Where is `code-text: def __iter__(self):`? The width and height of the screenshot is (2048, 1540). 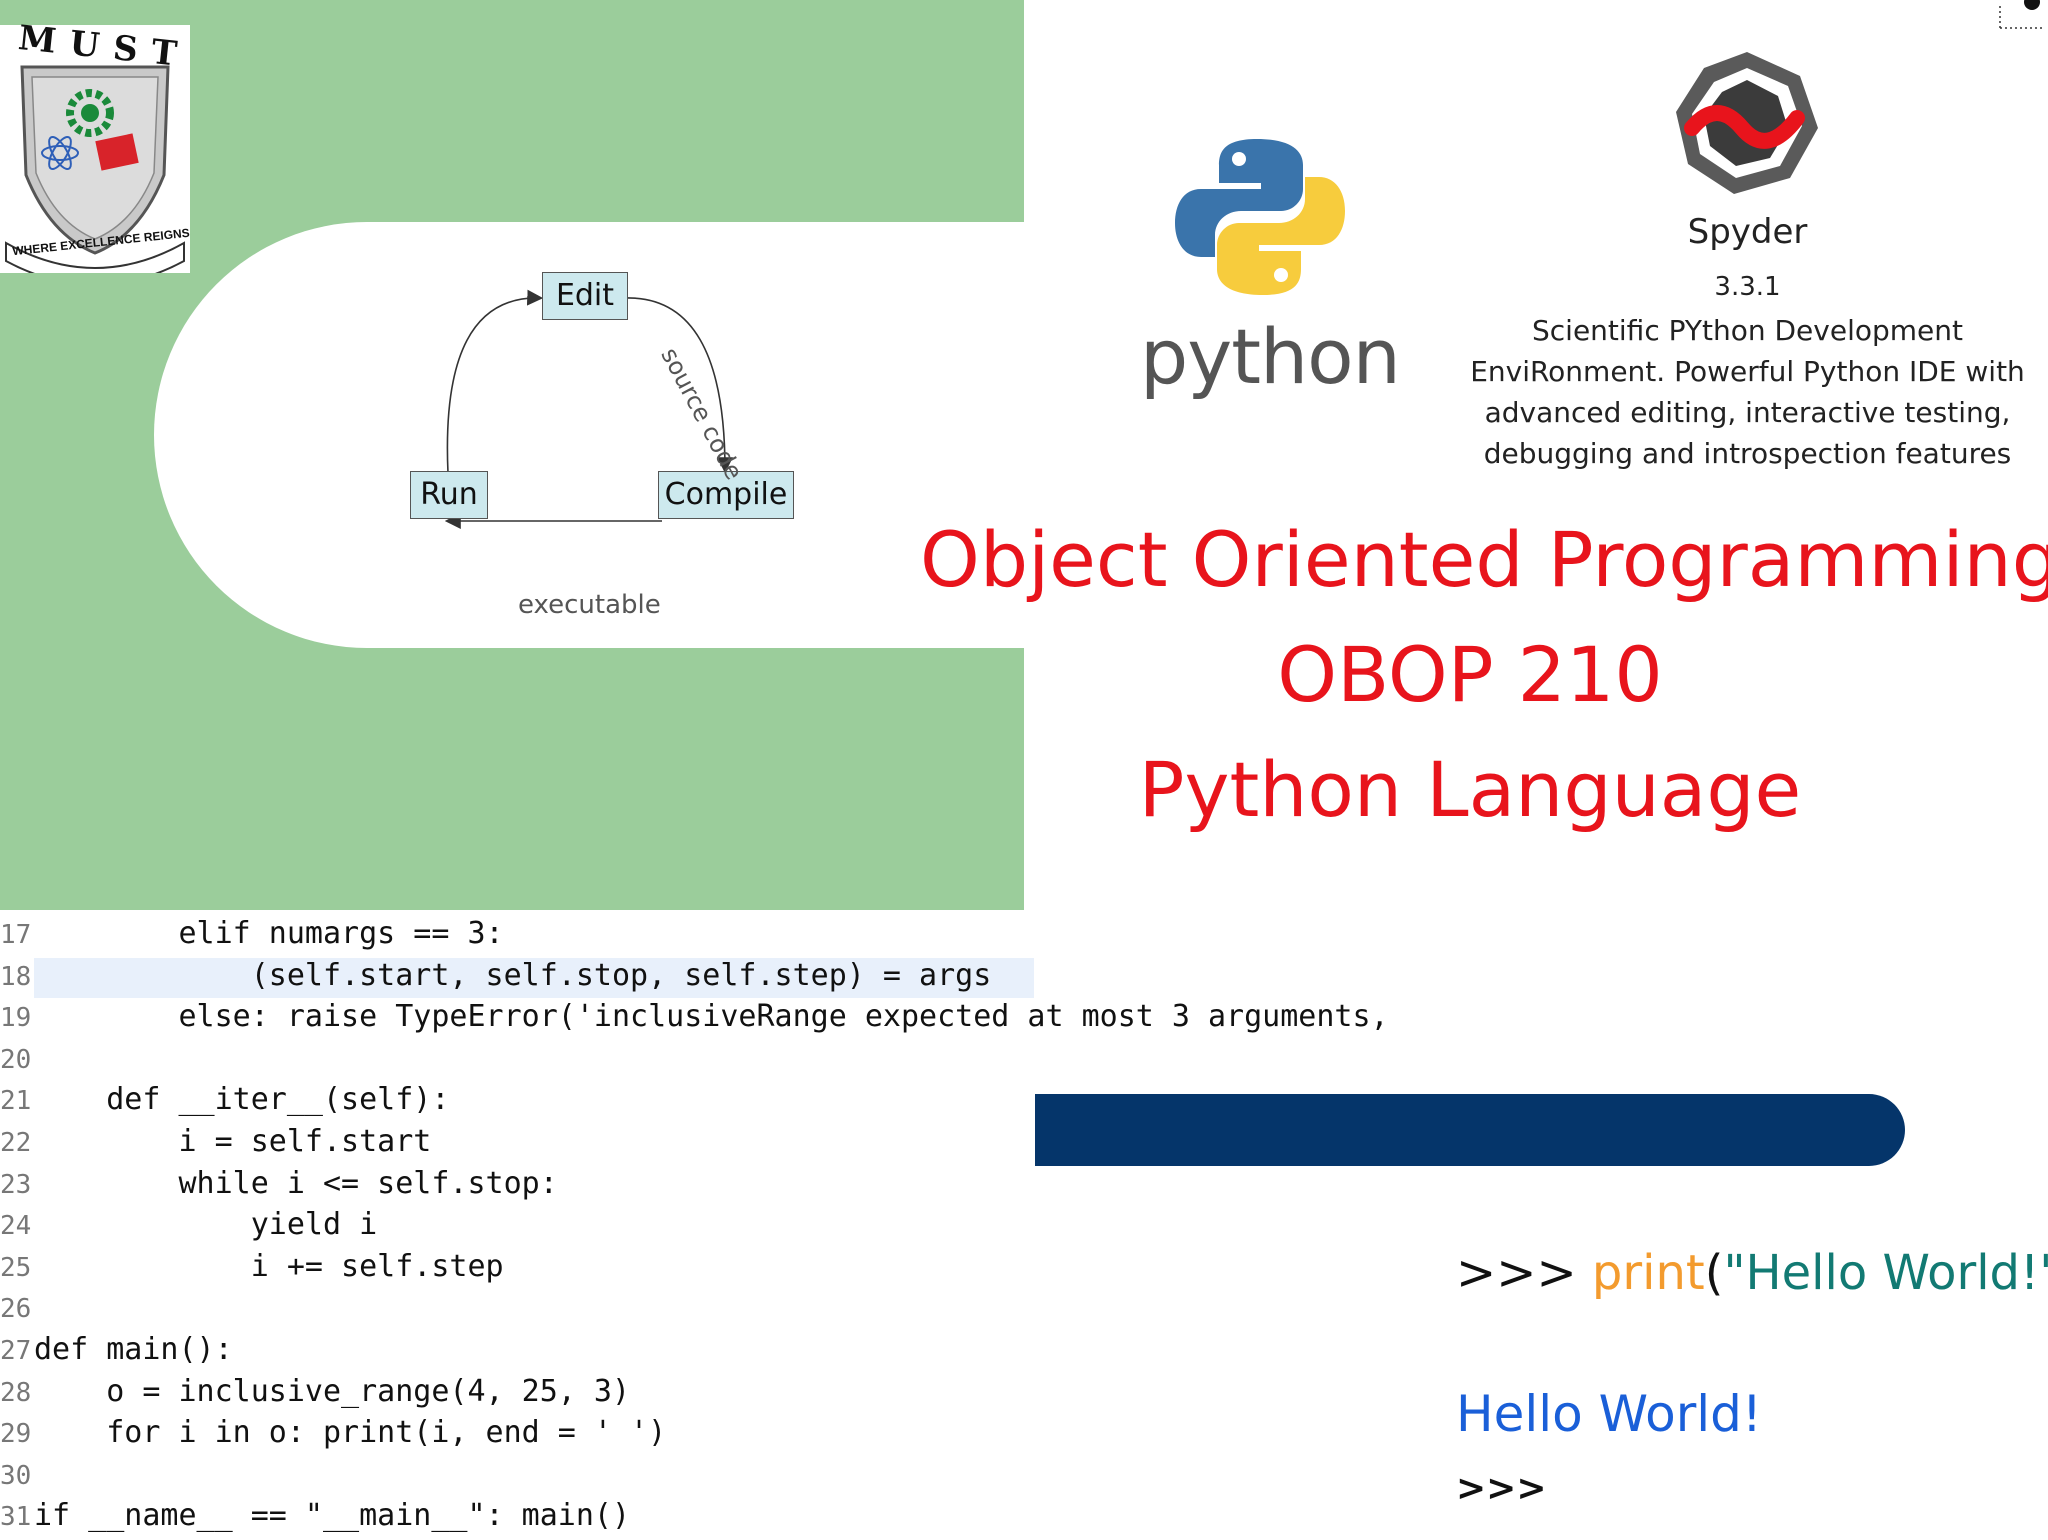 code-text: def __iter__(self): is located at coordinates (242, 1100).